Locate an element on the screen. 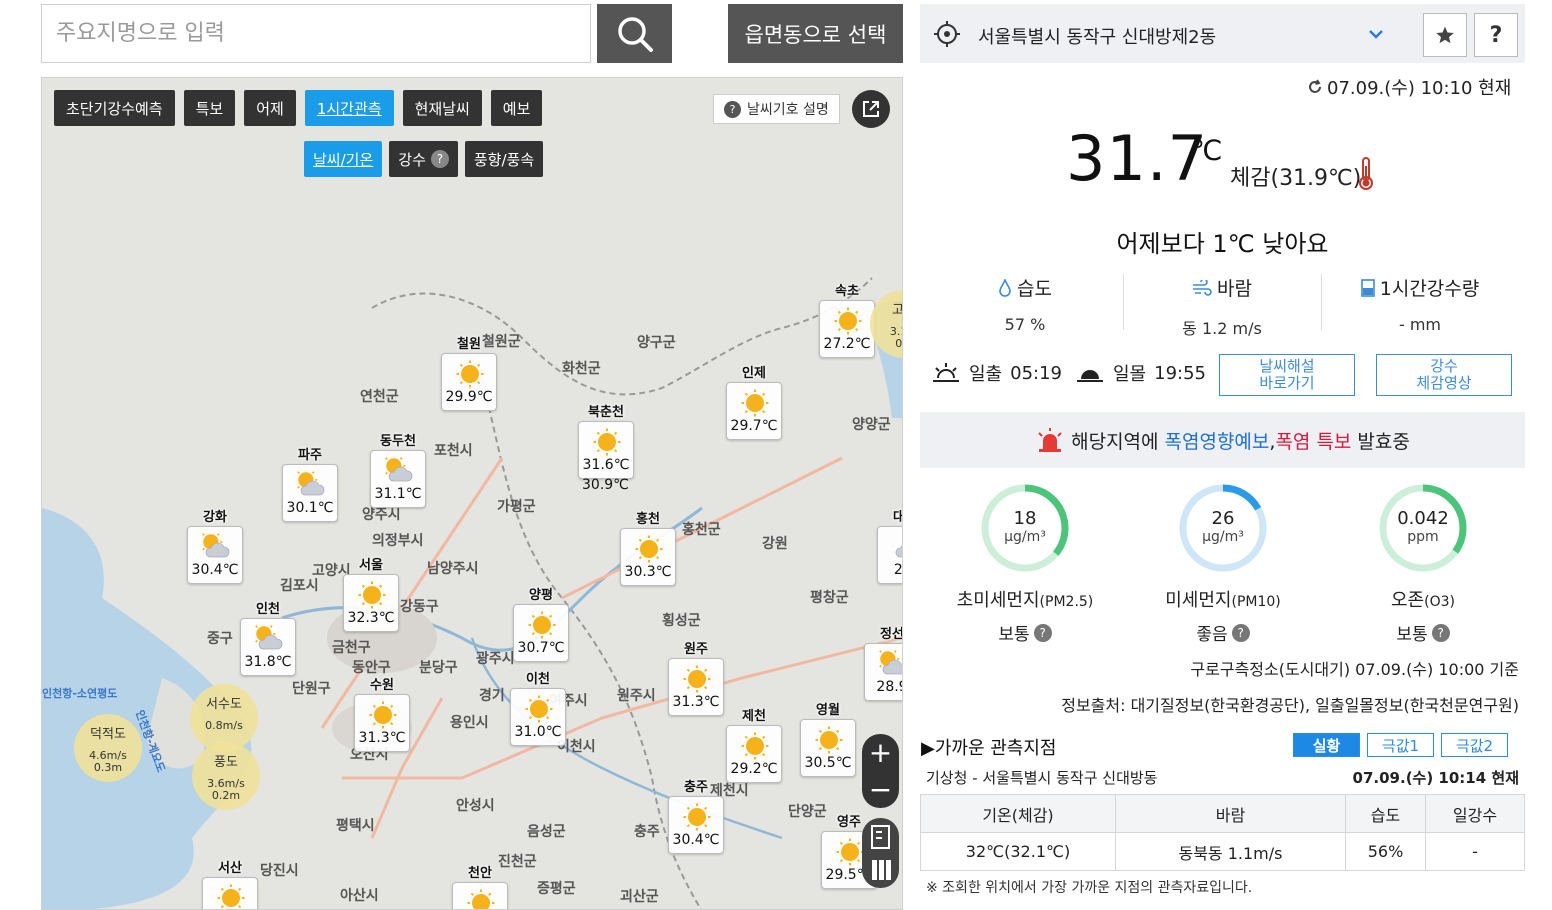  station-marker: 파주 30.1℃ is located at coordinates (310, 484).